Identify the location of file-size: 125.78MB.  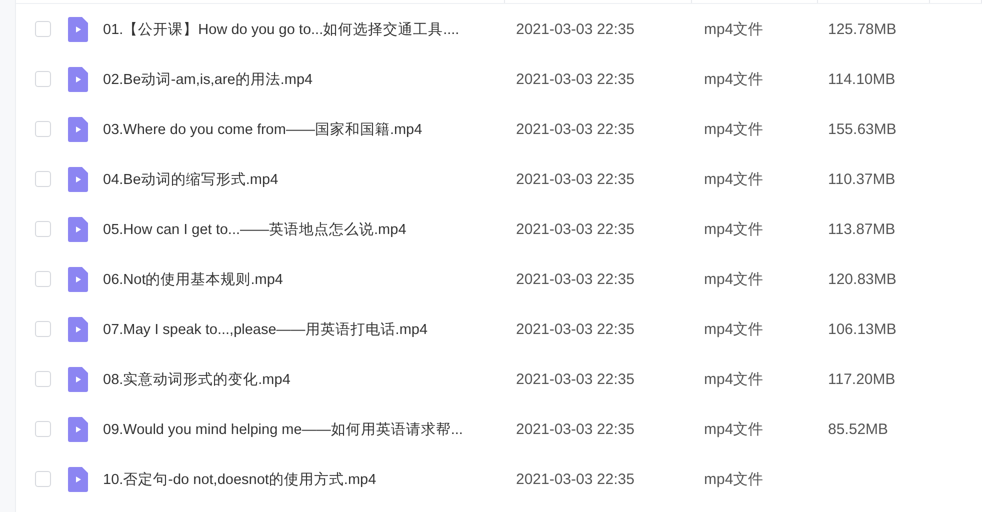
(862, 29).